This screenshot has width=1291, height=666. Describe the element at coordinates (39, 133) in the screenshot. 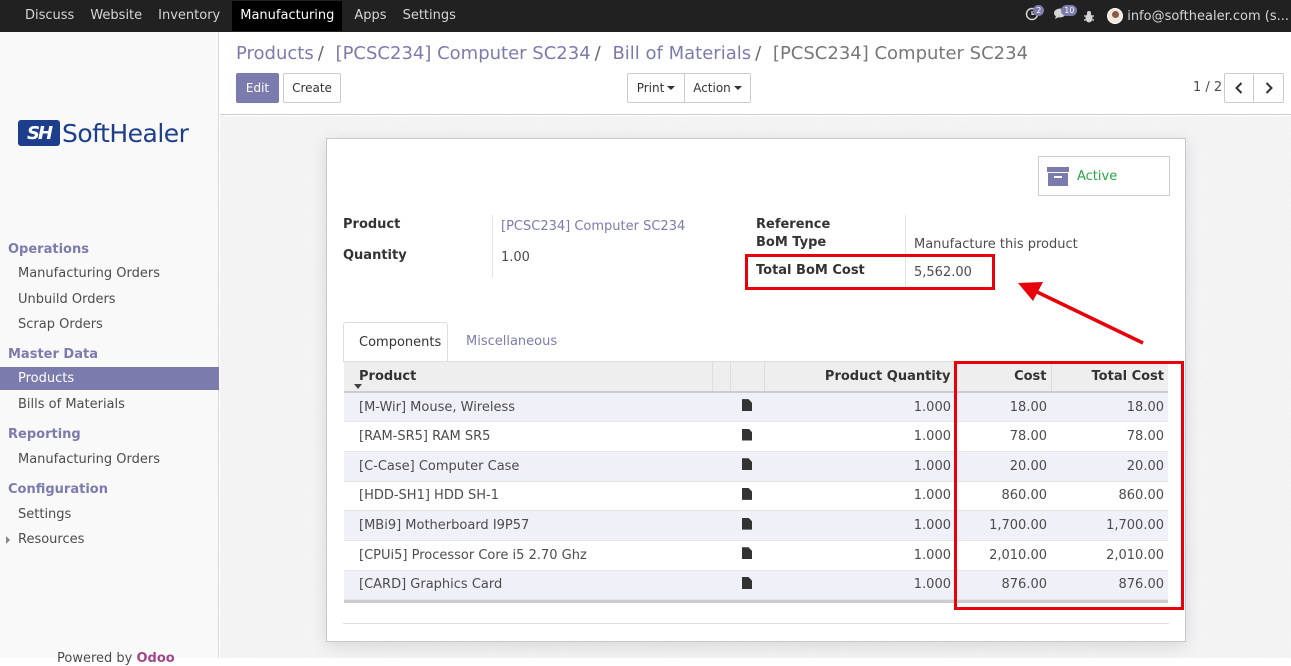

I see `logo-mark: SH` at that location.